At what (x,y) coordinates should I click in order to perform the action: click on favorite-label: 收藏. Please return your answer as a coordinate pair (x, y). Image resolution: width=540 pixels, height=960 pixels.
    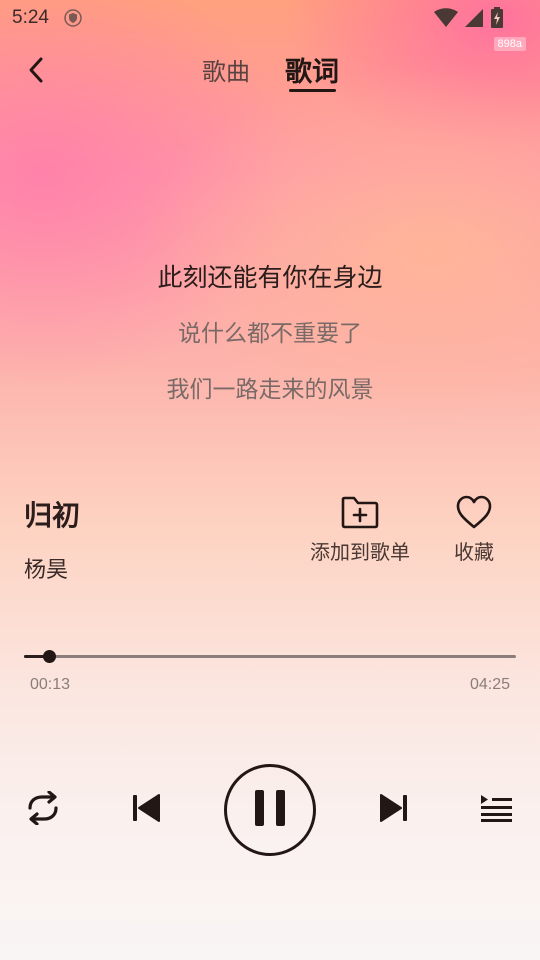
    Looking at the image, I should click on (474, 552).